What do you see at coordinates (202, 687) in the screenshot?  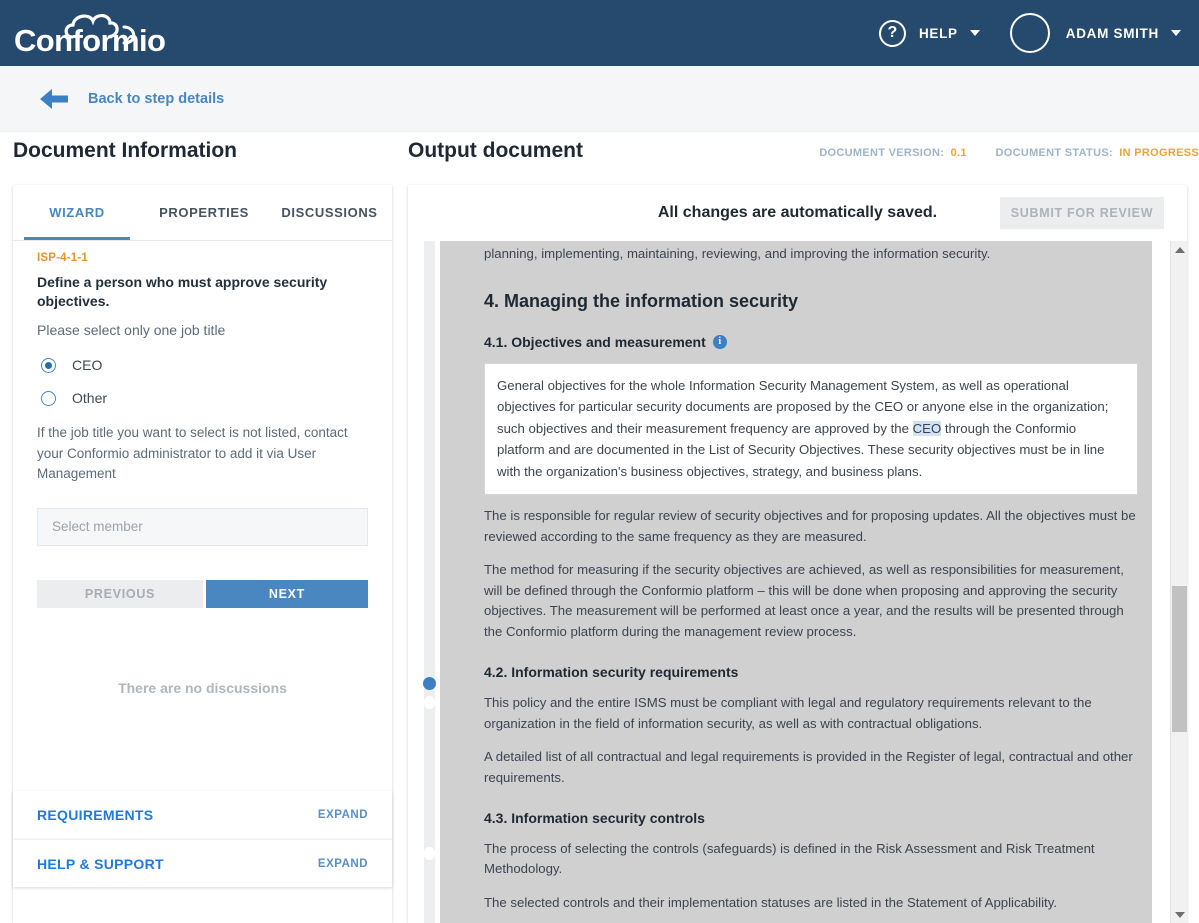 I see `no-discussions-message: There are no discussions` at bounding box center [202, 687].